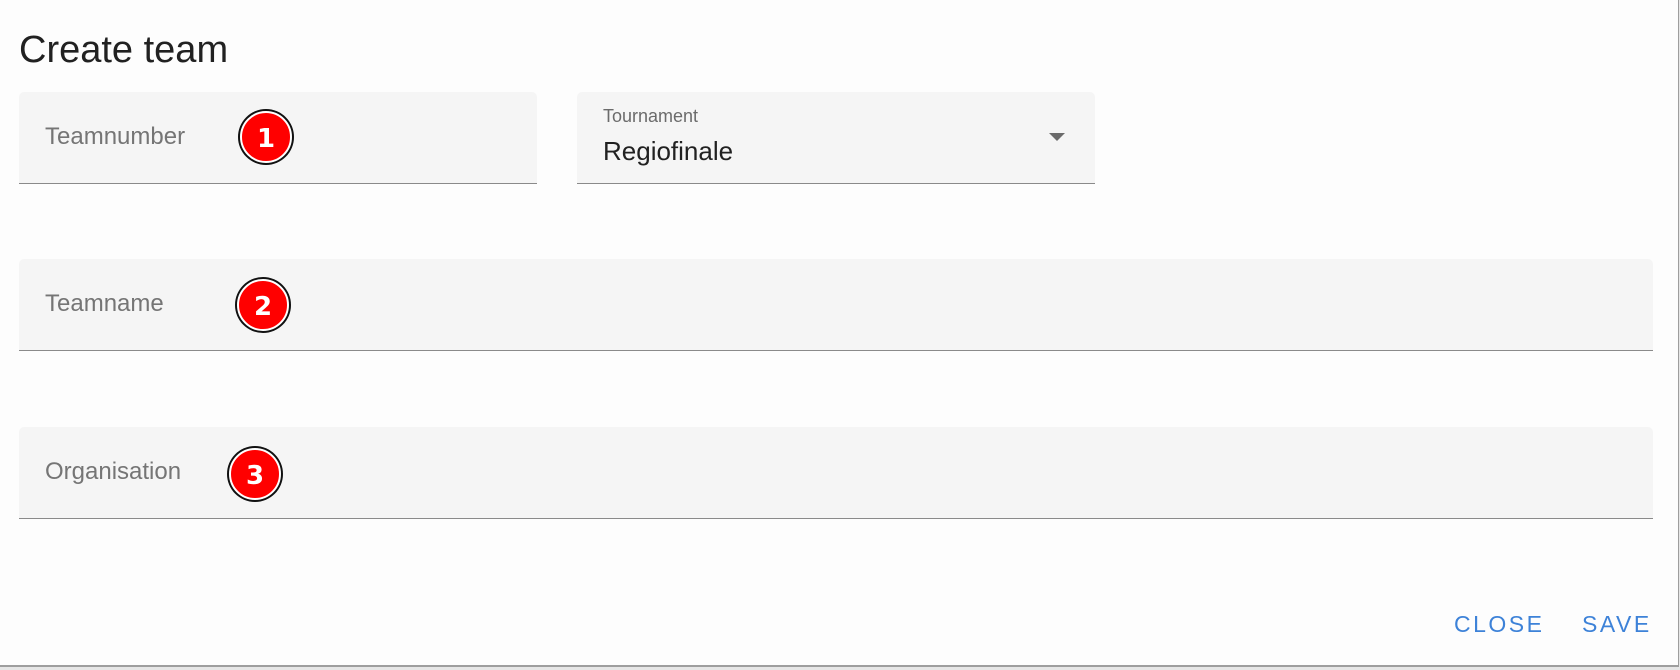  I want to click on save-button: SAVE, so click(1617, 624).